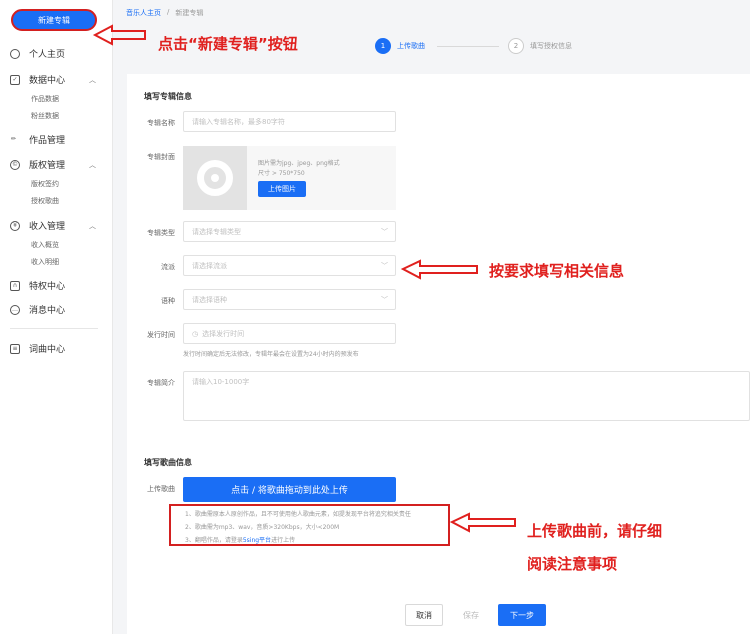 The width and height of the screenshot is (750, 634). I want to click on annotation-click-new-album: 点击“新建专辑”按钮, so click(228, 44).